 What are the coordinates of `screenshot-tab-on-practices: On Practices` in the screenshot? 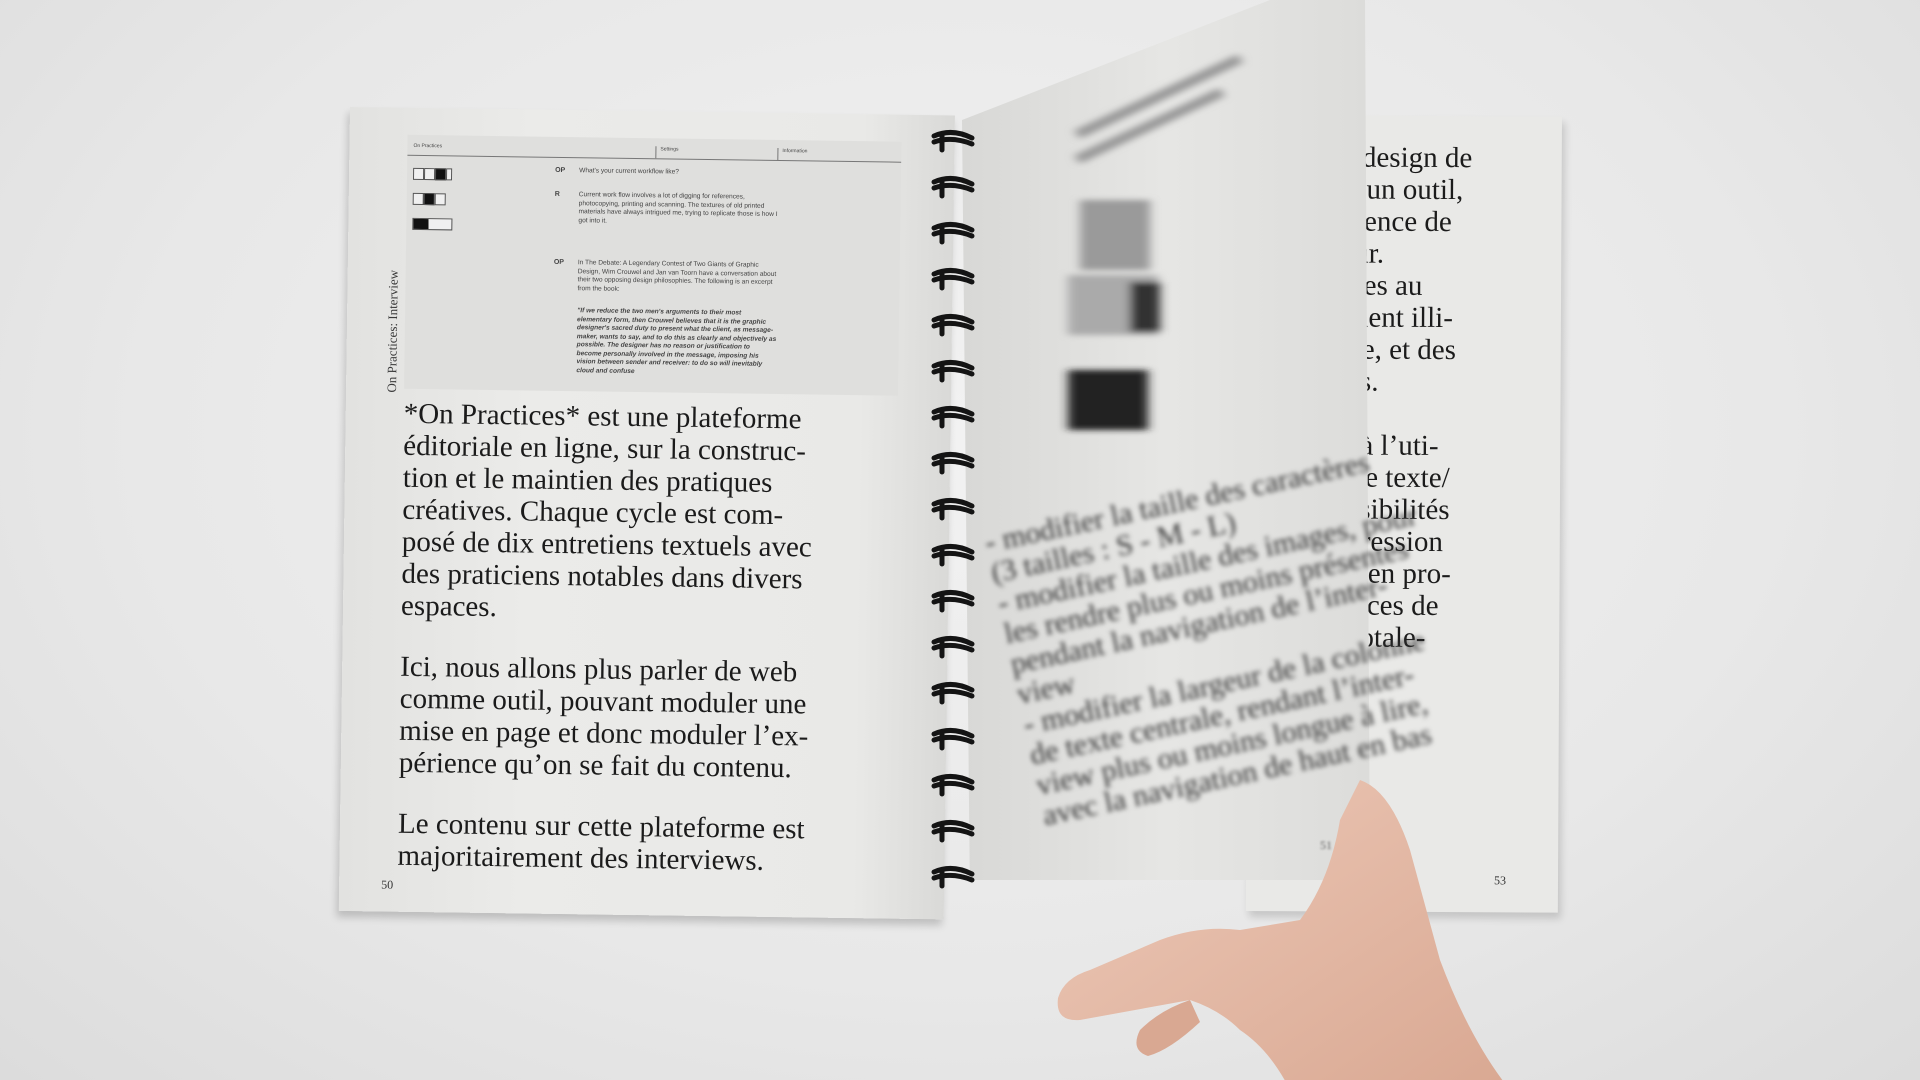 It's located at (428, 146).